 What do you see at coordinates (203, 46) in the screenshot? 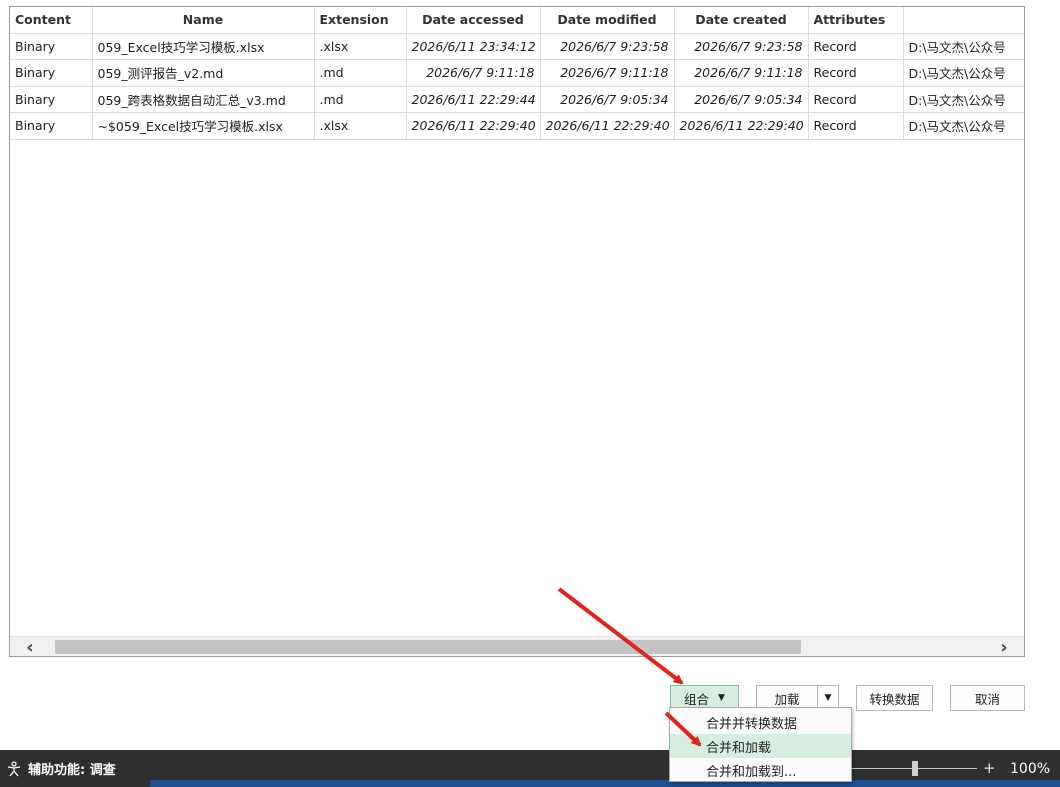
I see `cell-name: 059_Excel技巧学习模板.xlsx` at bounding box center [203, 46].